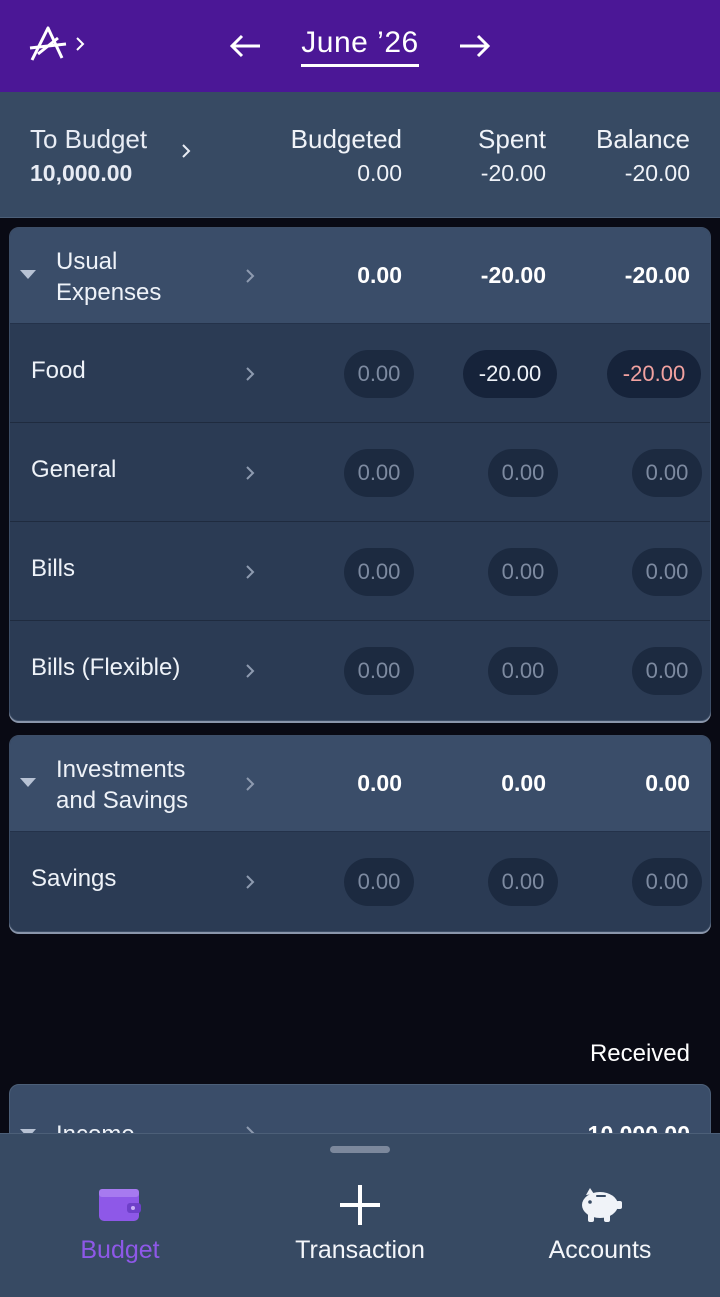  Describe the element at coordinates (58, 371) in the screenshot. I see `category-name: Food` at that location.